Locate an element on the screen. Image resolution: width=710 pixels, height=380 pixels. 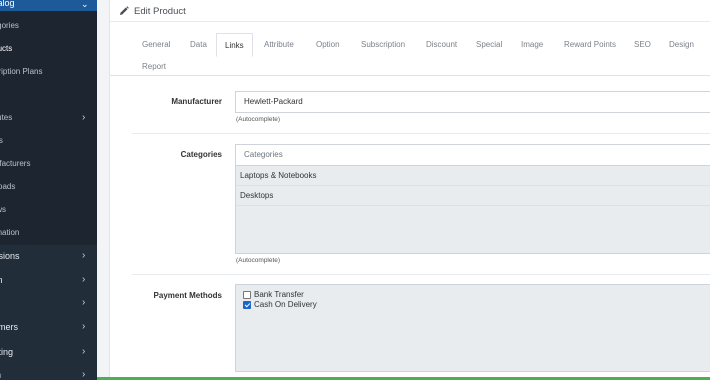
cash-on-delivery-label: Cash On Delivery is located at coordinates (285, 304).